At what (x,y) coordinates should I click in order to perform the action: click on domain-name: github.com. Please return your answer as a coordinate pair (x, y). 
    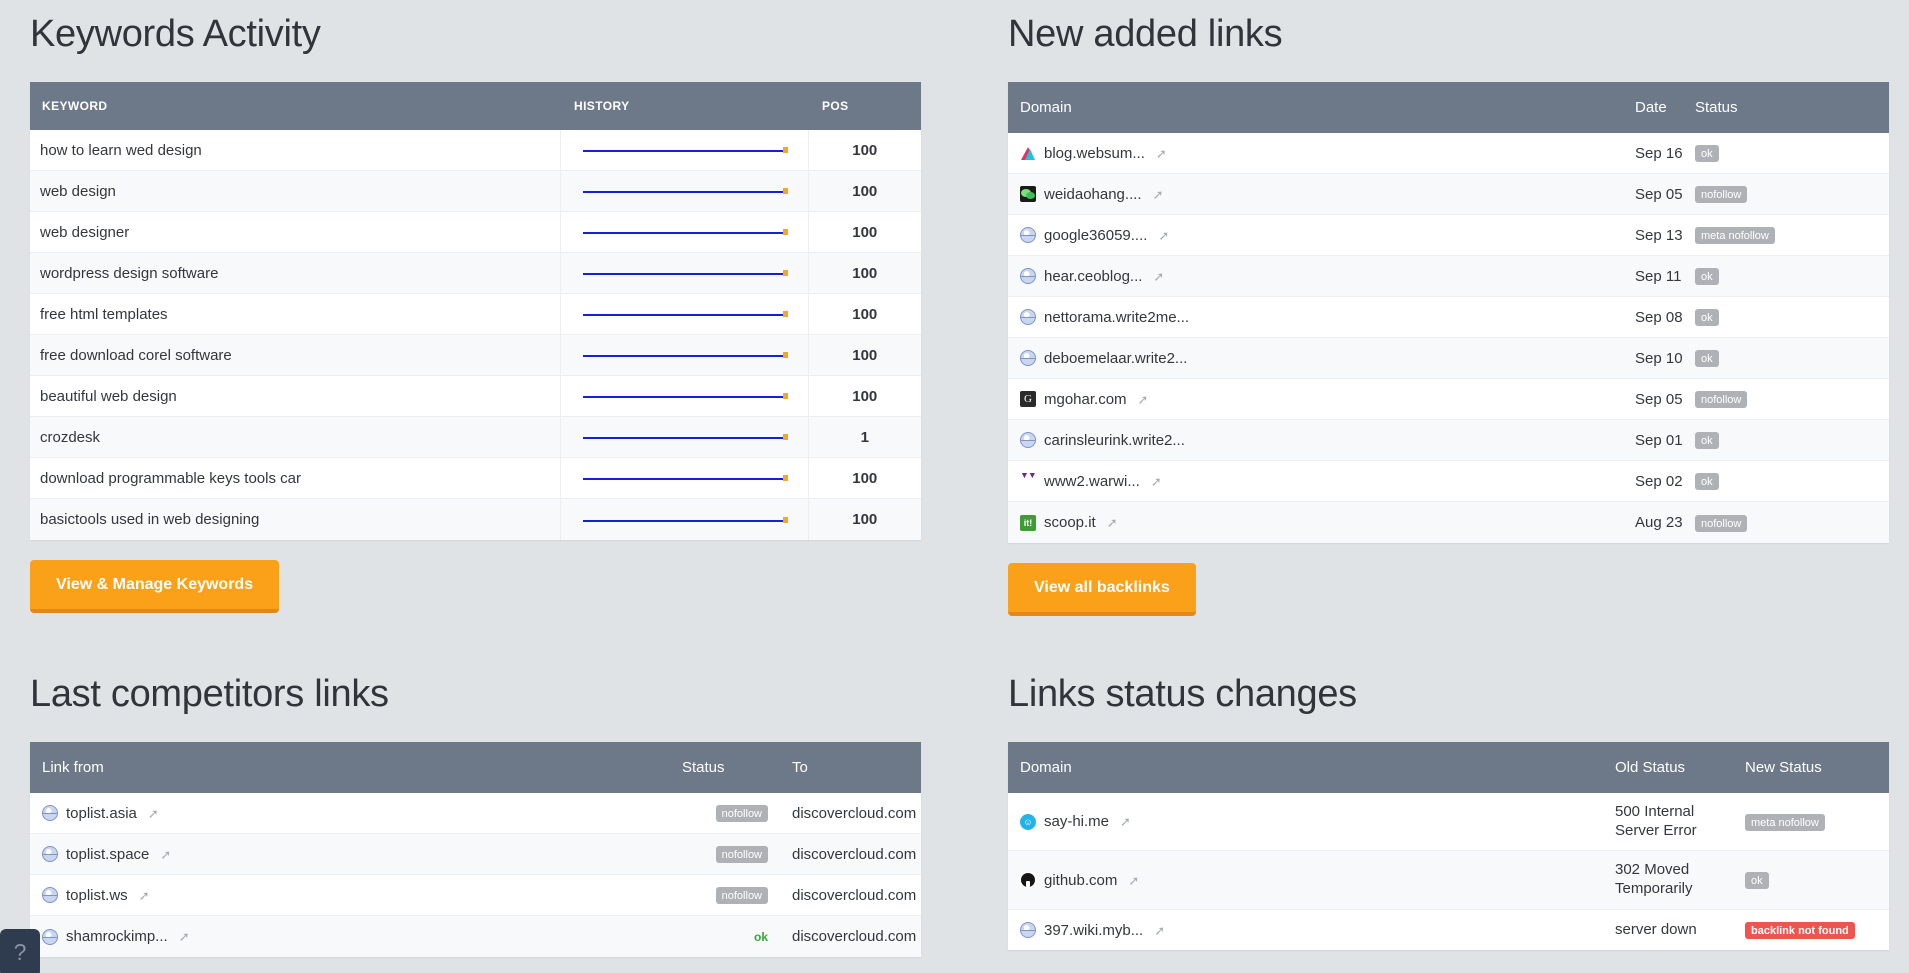
    Looking at the image, I should click on (1080, 880).